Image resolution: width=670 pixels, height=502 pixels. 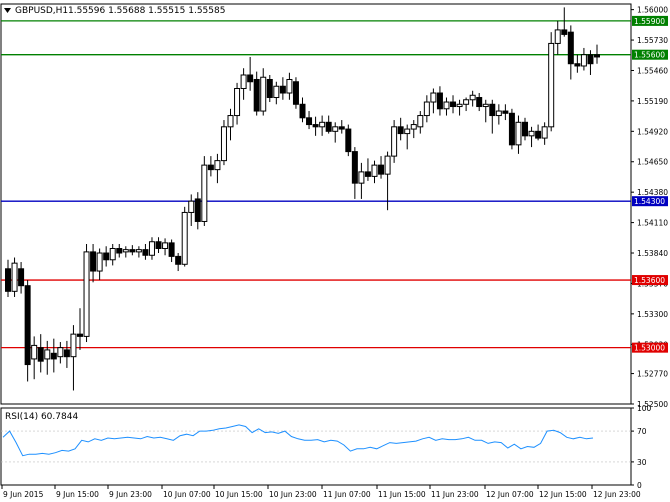 What do you see at coordinates (652, 192) in the screenshot?
I see `price-tick-label: 1.54380` at bounding box center [652, 192].